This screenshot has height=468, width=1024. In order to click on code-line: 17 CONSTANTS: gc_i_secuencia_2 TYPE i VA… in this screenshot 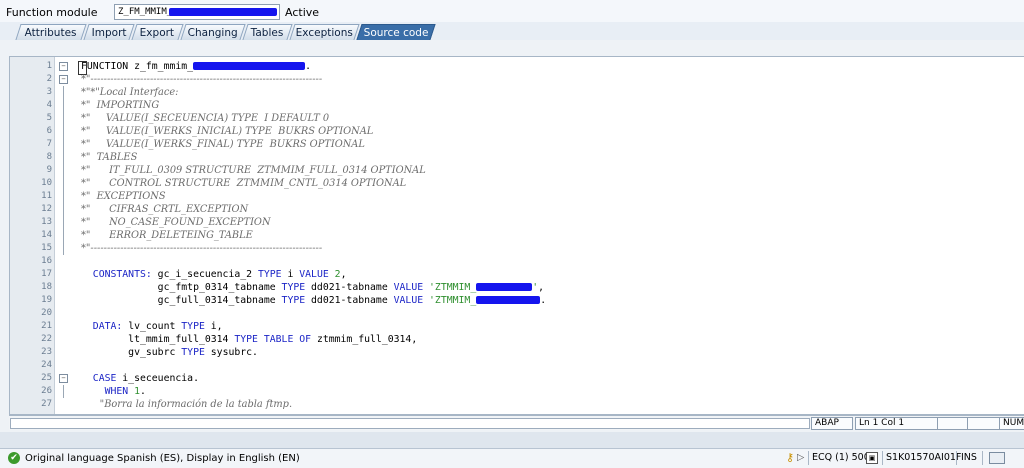, I will do `click(517, 274)`.